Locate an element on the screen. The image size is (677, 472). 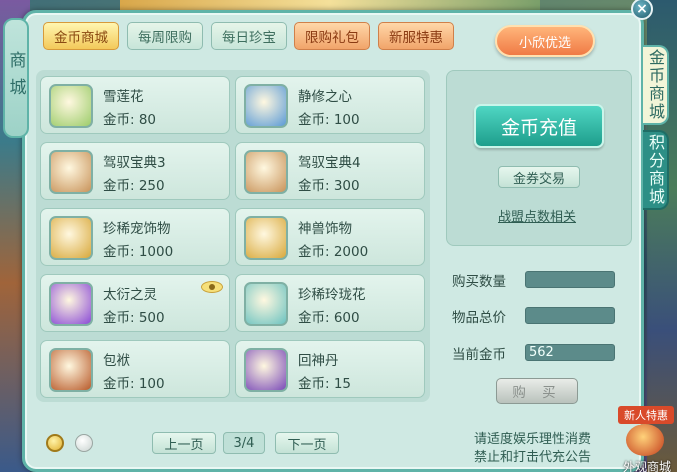
shop-item: 包袱金币: 100 is located at coordinates (135, 369).